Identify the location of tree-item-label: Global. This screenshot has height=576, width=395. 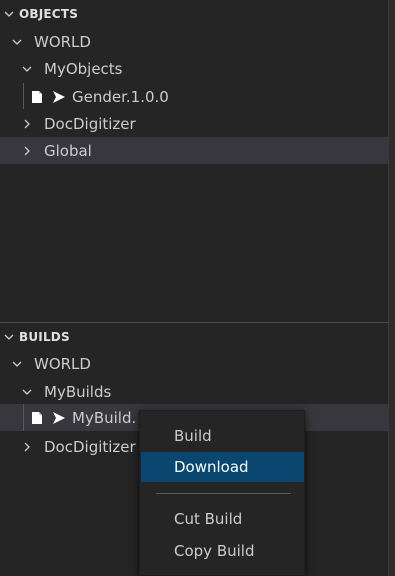
(68, 150).